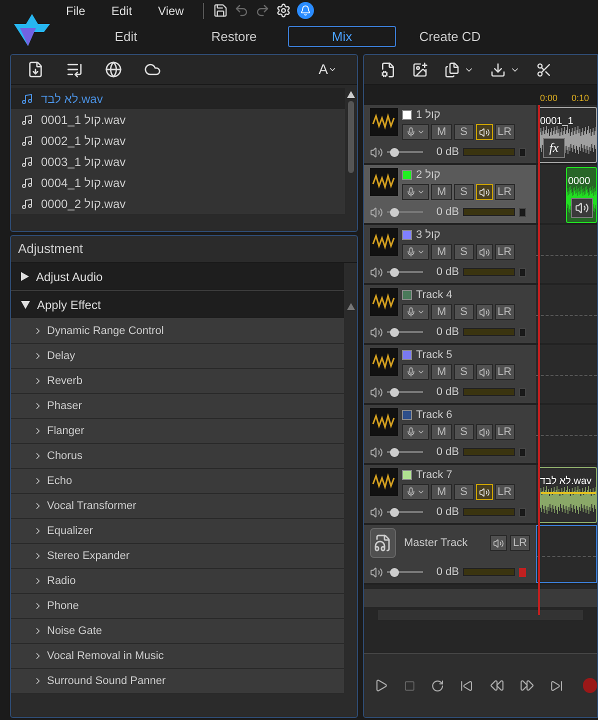  Describe the element at coordinates (556, 685) in the screenshot. I see `next-icon` at that location.